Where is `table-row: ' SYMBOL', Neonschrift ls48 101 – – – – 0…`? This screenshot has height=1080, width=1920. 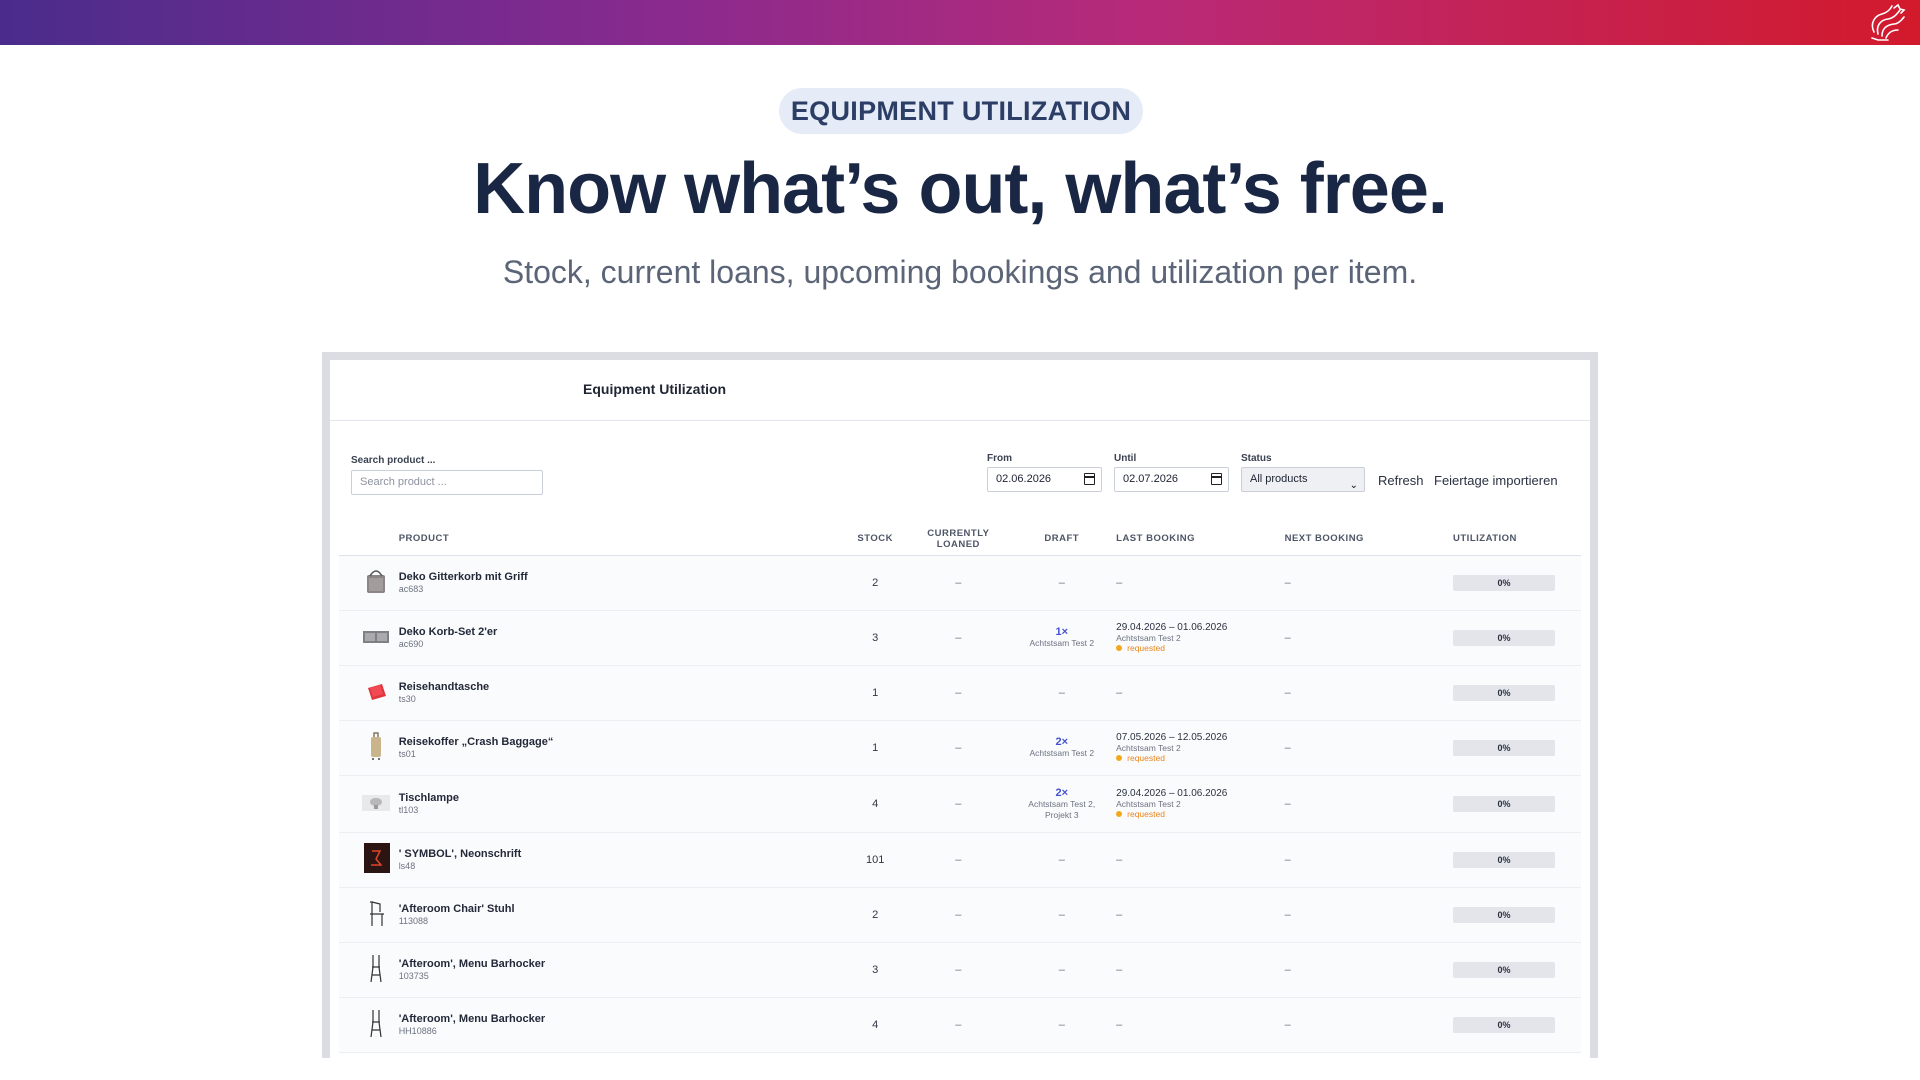
table-row: ' SYMBOL', Neonschrift ls48 101 – – – – 0… is located at coordinates (960, 860).